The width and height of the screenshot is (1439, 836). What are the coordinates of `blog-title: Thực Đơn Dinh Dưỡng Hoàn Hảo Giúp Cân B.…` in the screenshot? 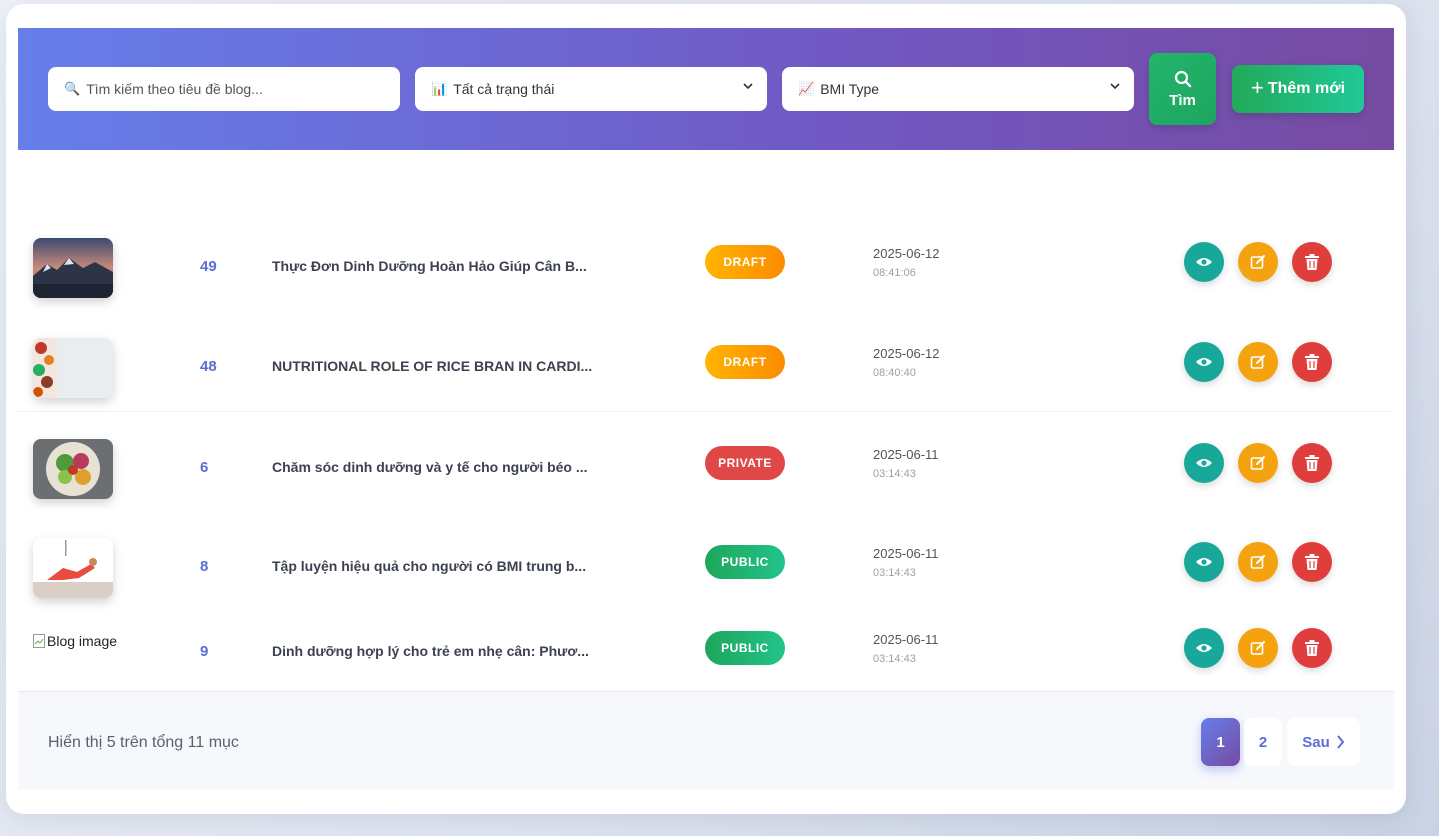 It's located at (429, 266).